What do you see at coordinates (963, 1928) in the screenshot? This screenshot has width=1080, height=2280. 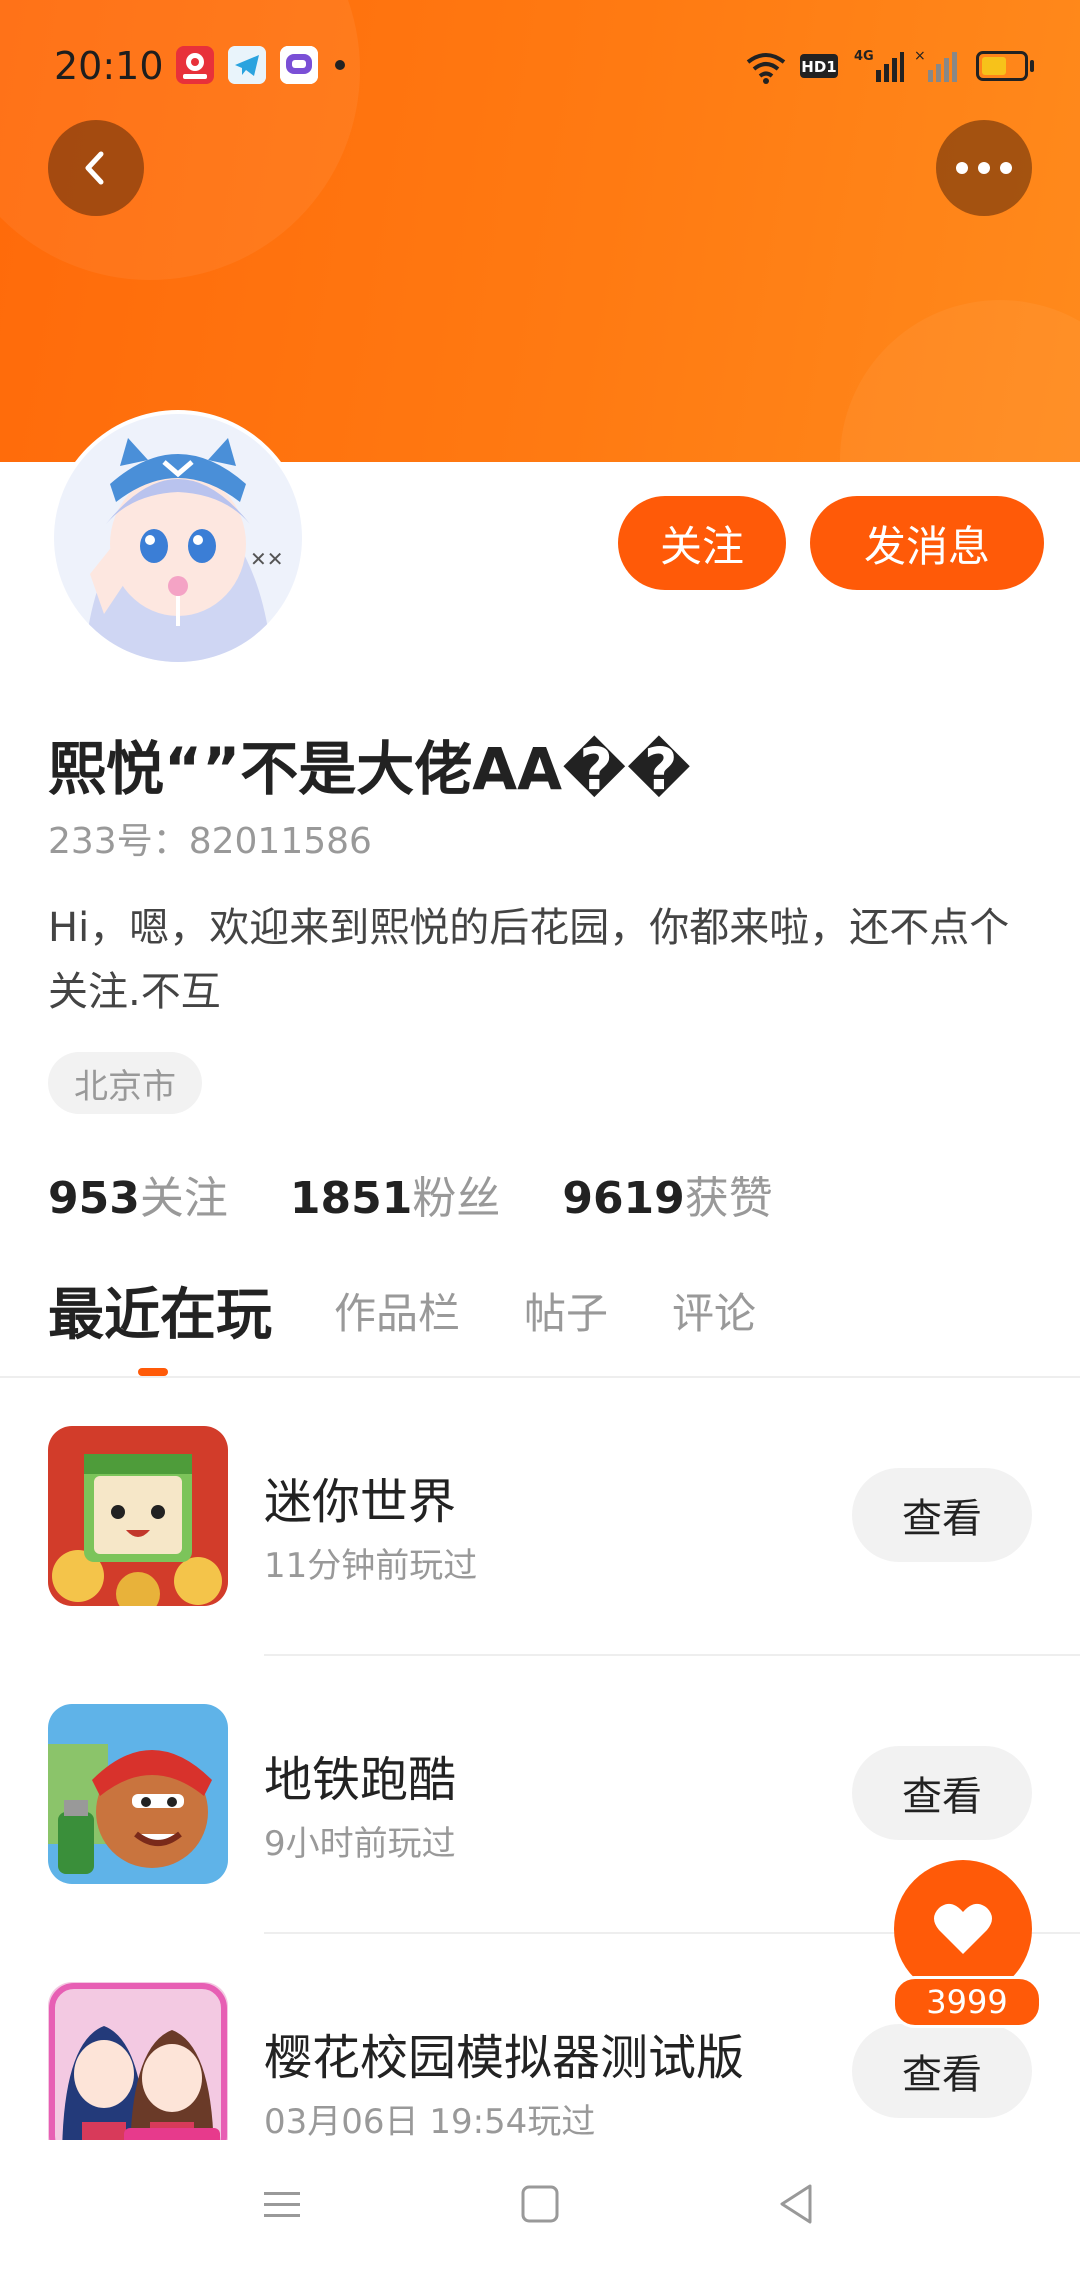 I see `heart-icon` at bounding box center [963, 1928].